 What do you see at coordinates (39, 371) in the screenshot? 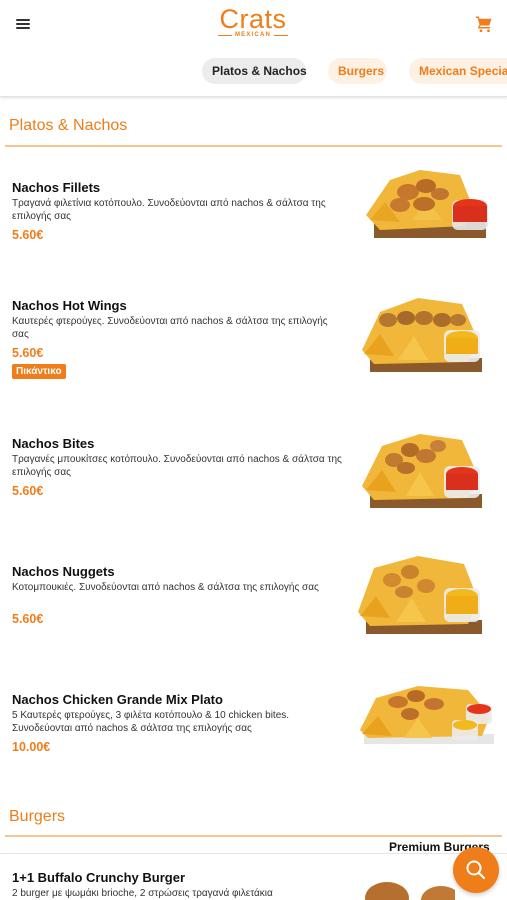
I see `spicy-badge: Πικάντικο` at bounding box center [39, 371].